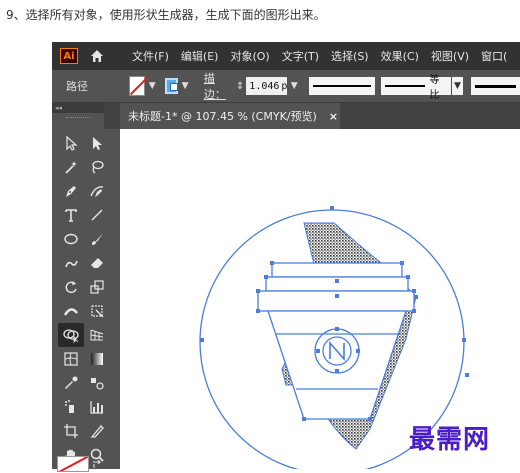  Describe the element at coordinates (166, 15) in the screenshot. I see `instruction-text: 9、选择所有对象，使用形状生成器，生成下面的图形出来。` at that location.